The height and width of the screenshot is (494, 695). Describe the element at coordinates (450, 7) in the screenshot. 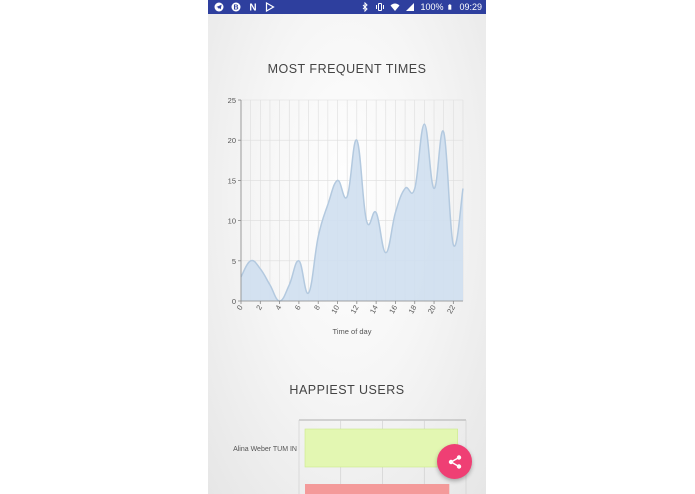

I see `battery-icon` at that location.